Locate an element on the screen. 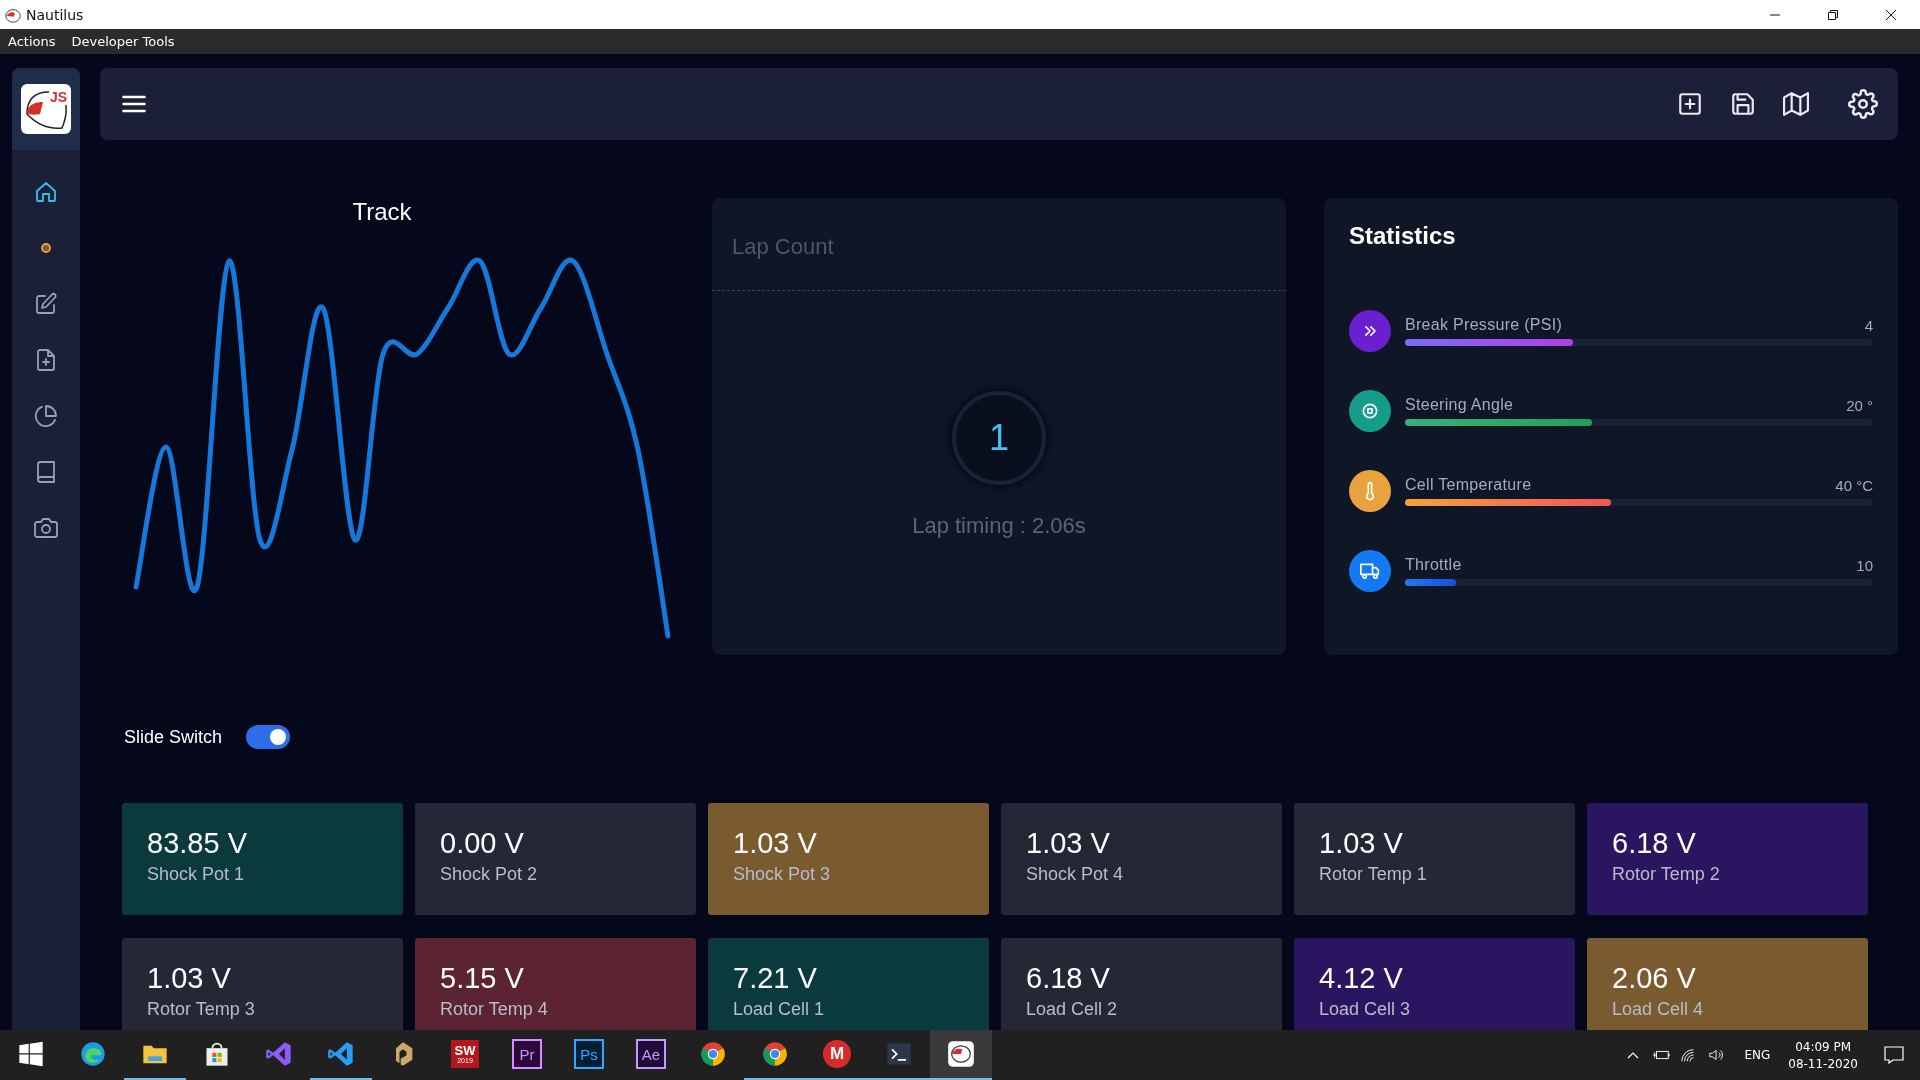 The image size is (1920, 1080). app-tile-icon: M is located at coordinates (837, 1054).